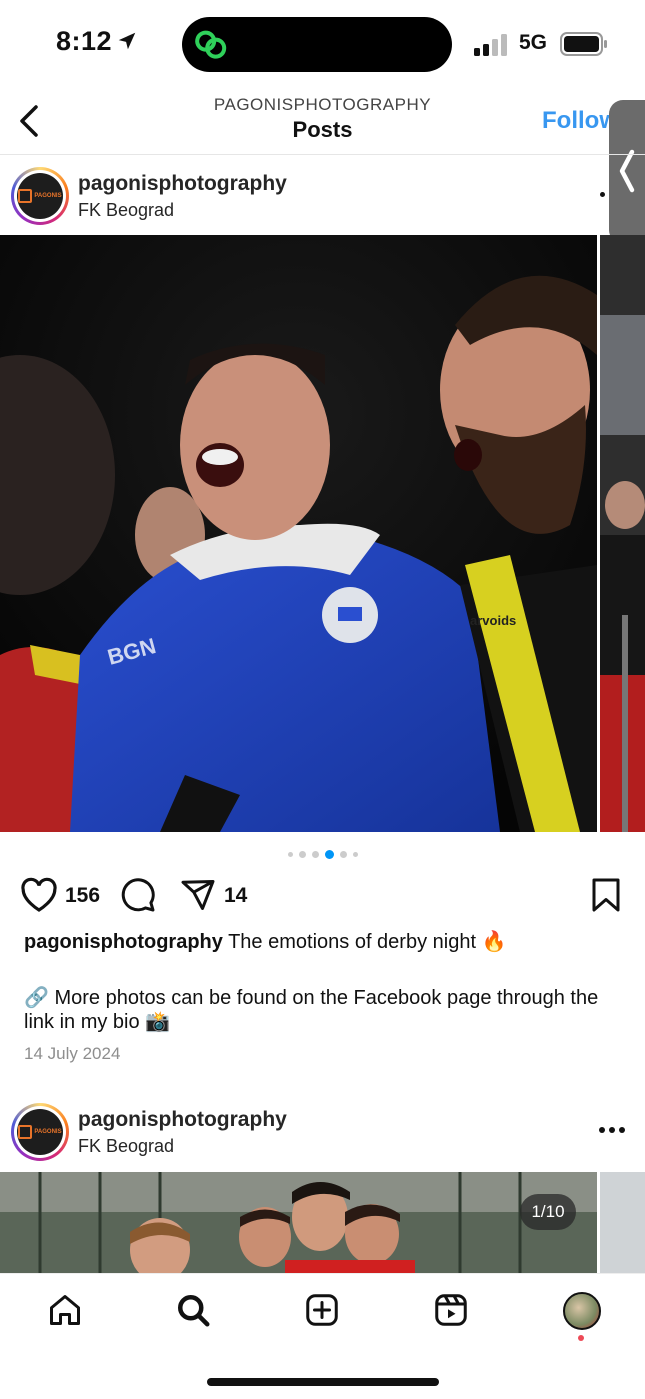 Image resolution: width=645 pixels, height=1399 pixels. What do you see at coordinates (490, 45) in the screenshot?
I see `signal-icon` at bounding box center [490, 45].